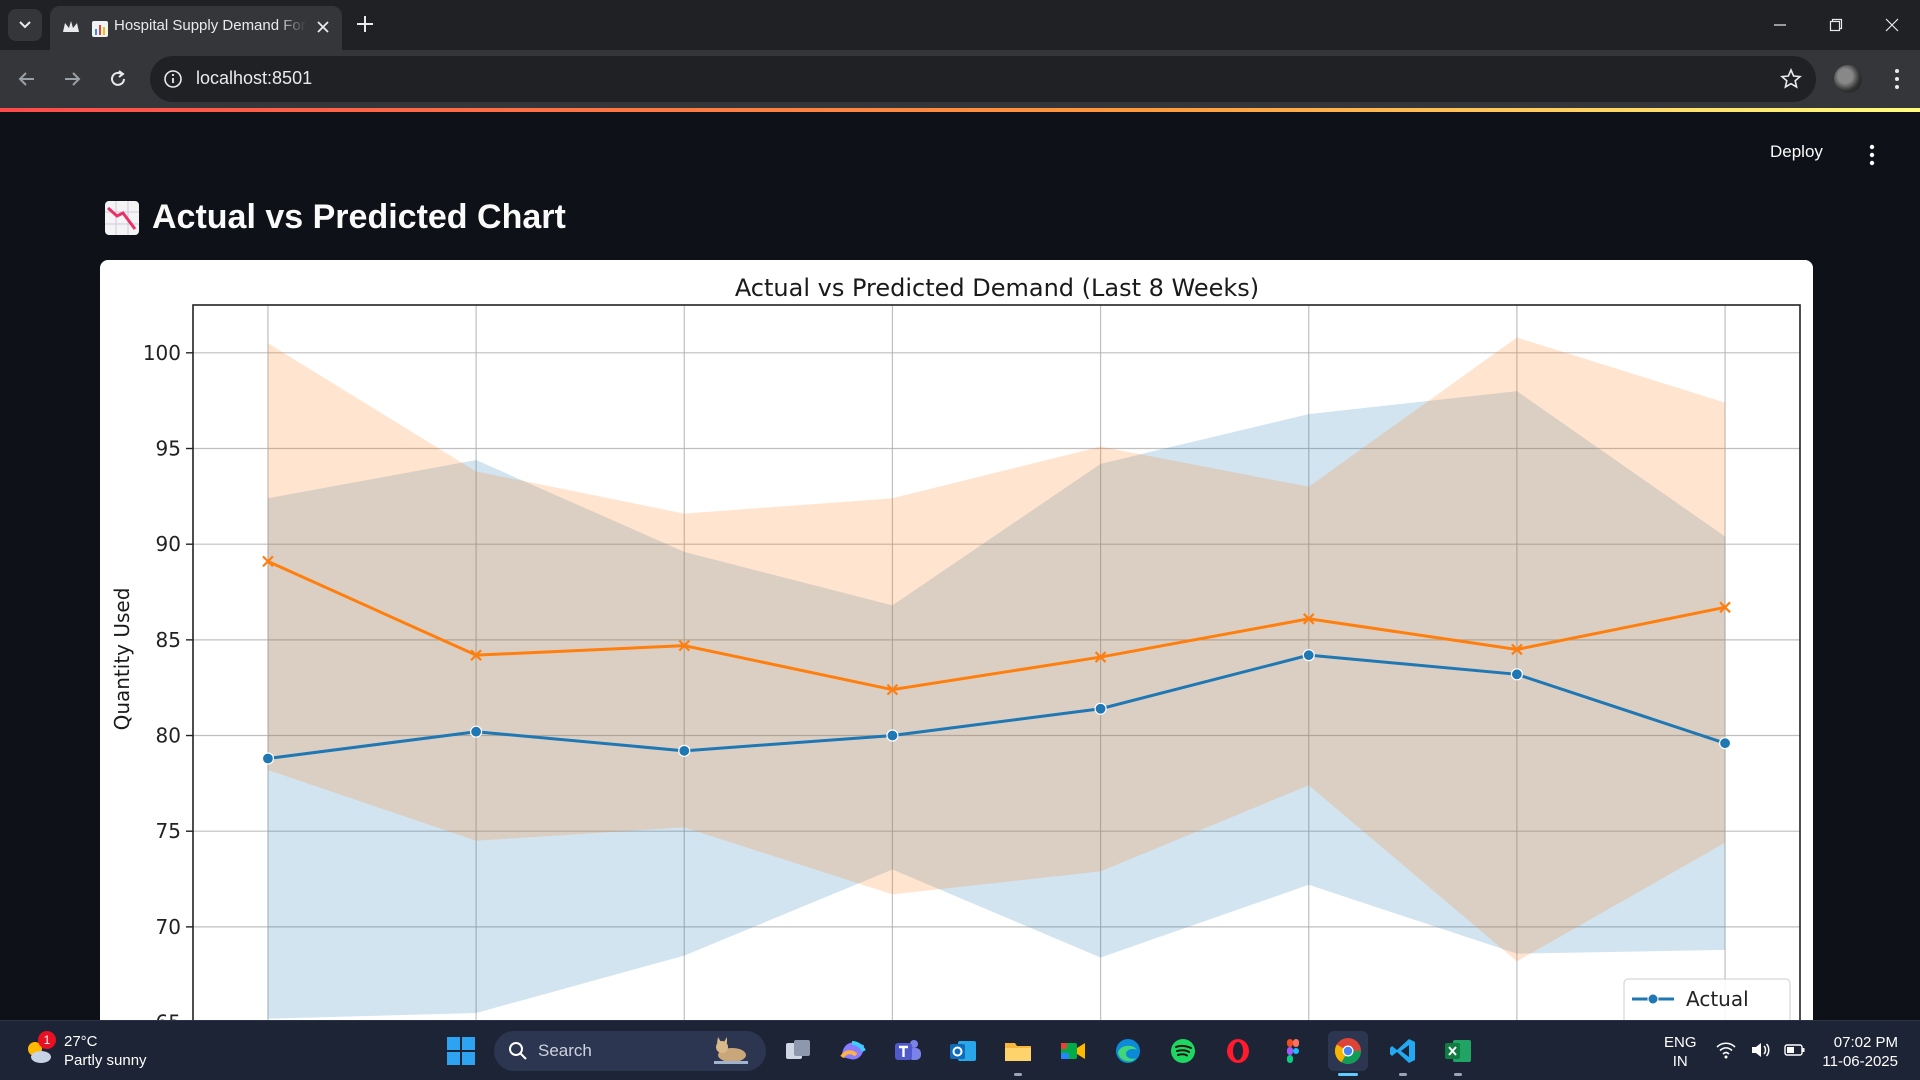 Image resolution: width=1920 pixels, height=1080 pixels. What do you see at coordinates (1717, 999) in the screenshot?
I see `actual-legend-label: Actual` at bounding box center [1717, 999].